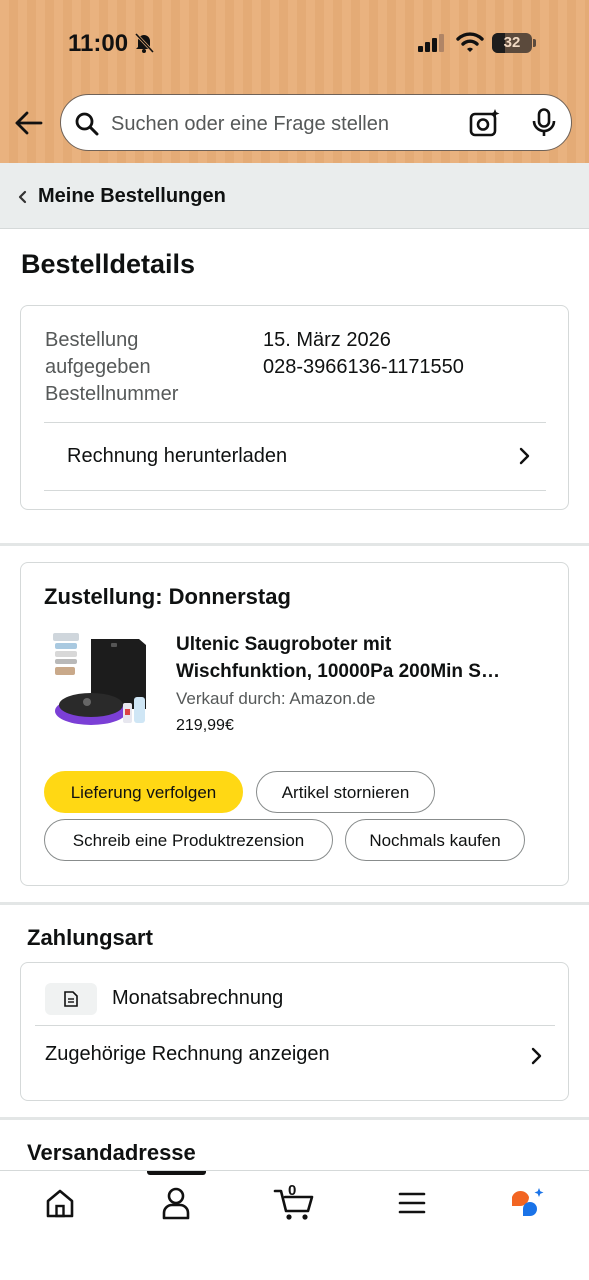 The width and height of the screenshot is (589, 1280). Describe the element at coordinates (205, 725) in the screenshot. I see `product-price: 219,99€` at that location.